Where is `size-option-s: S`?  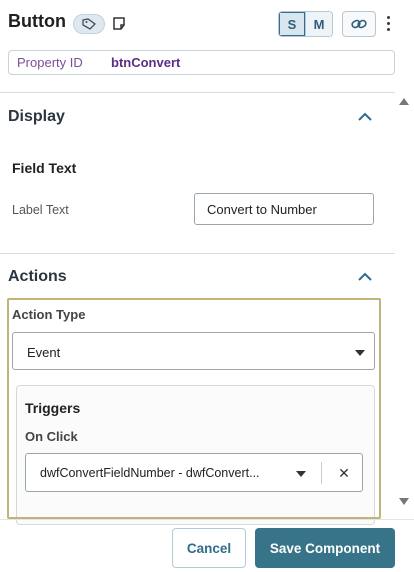
size-option-s: S is located at coordinates (292, 24).